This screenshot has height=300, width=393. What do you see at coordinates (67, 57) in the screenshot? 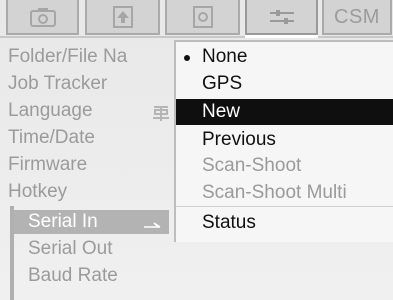
I see `menu-item-folder-file-name: Folder/File Na` at bounding box center [67, 57].